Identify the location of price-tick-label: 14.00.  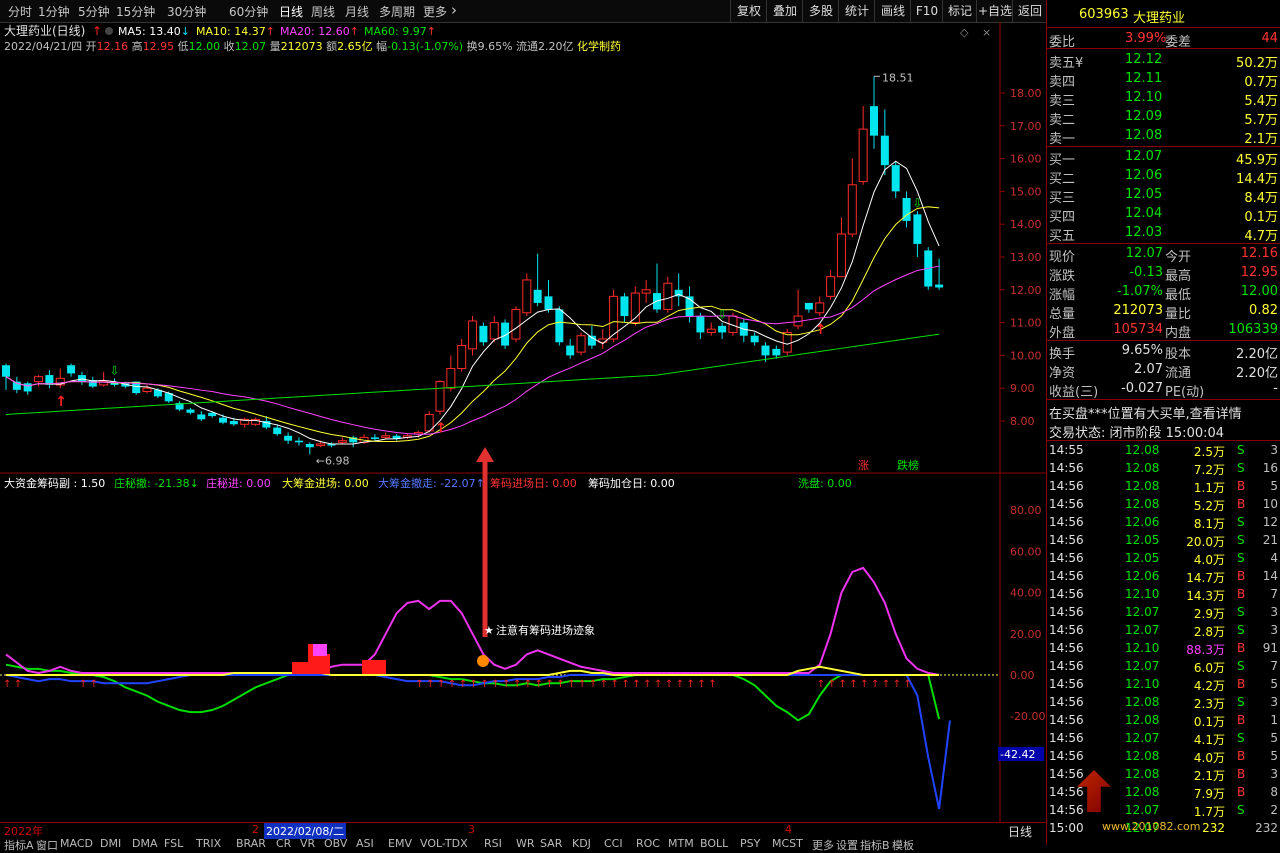
(1026, 224).